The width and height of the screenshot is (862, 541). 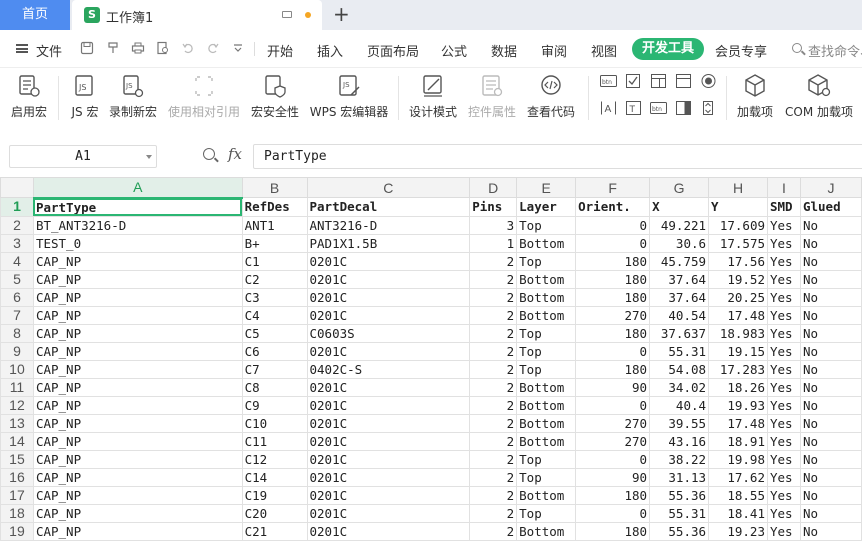 I want to click on cell-c10: 0402C-S, so click(x=388, y=369).